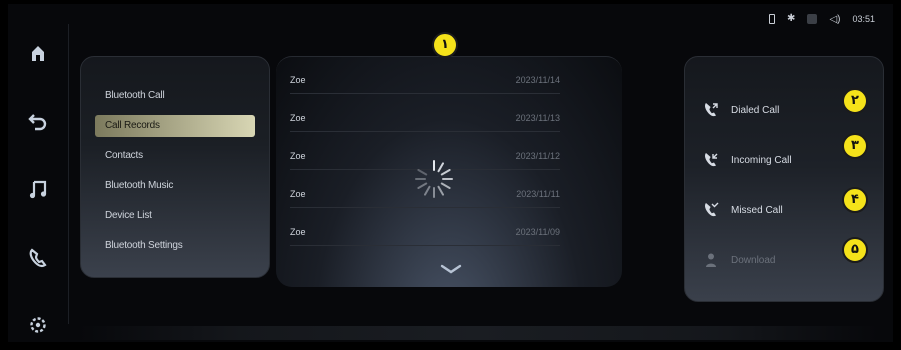 The image size is (901, 350). Describe the element at coordinates (855, 250) in the screenshot. I see `annotation-badge-5: ۵` at that location.